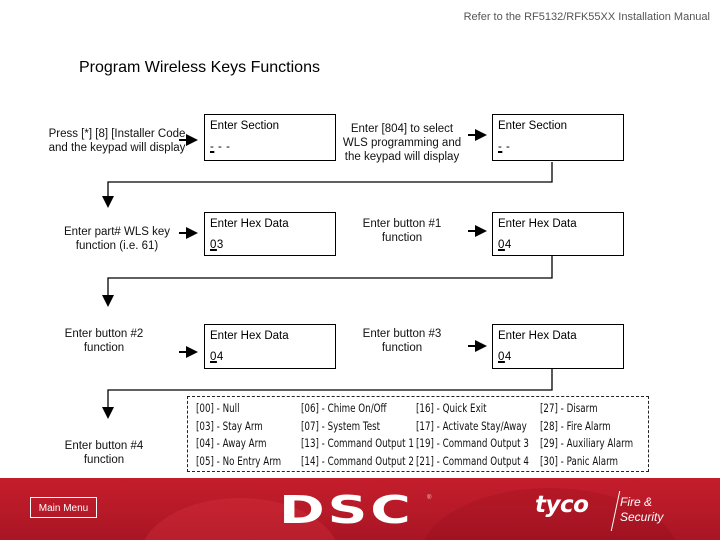 The height and width of the screenshot is (540, 720). I want to click on step-instruction: Enter part# WLS key function (i.e. 61), so click(117, 239).